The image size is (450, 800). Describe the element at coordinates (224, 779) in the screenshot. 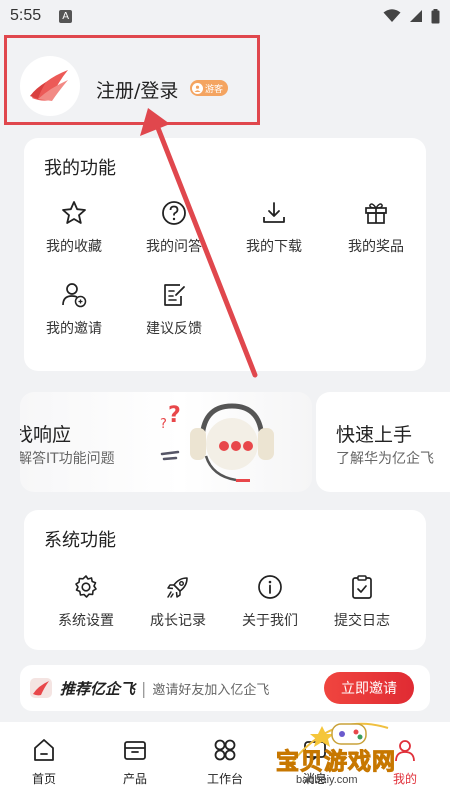

I see `tab-workbench-label: 工作台` at that location.